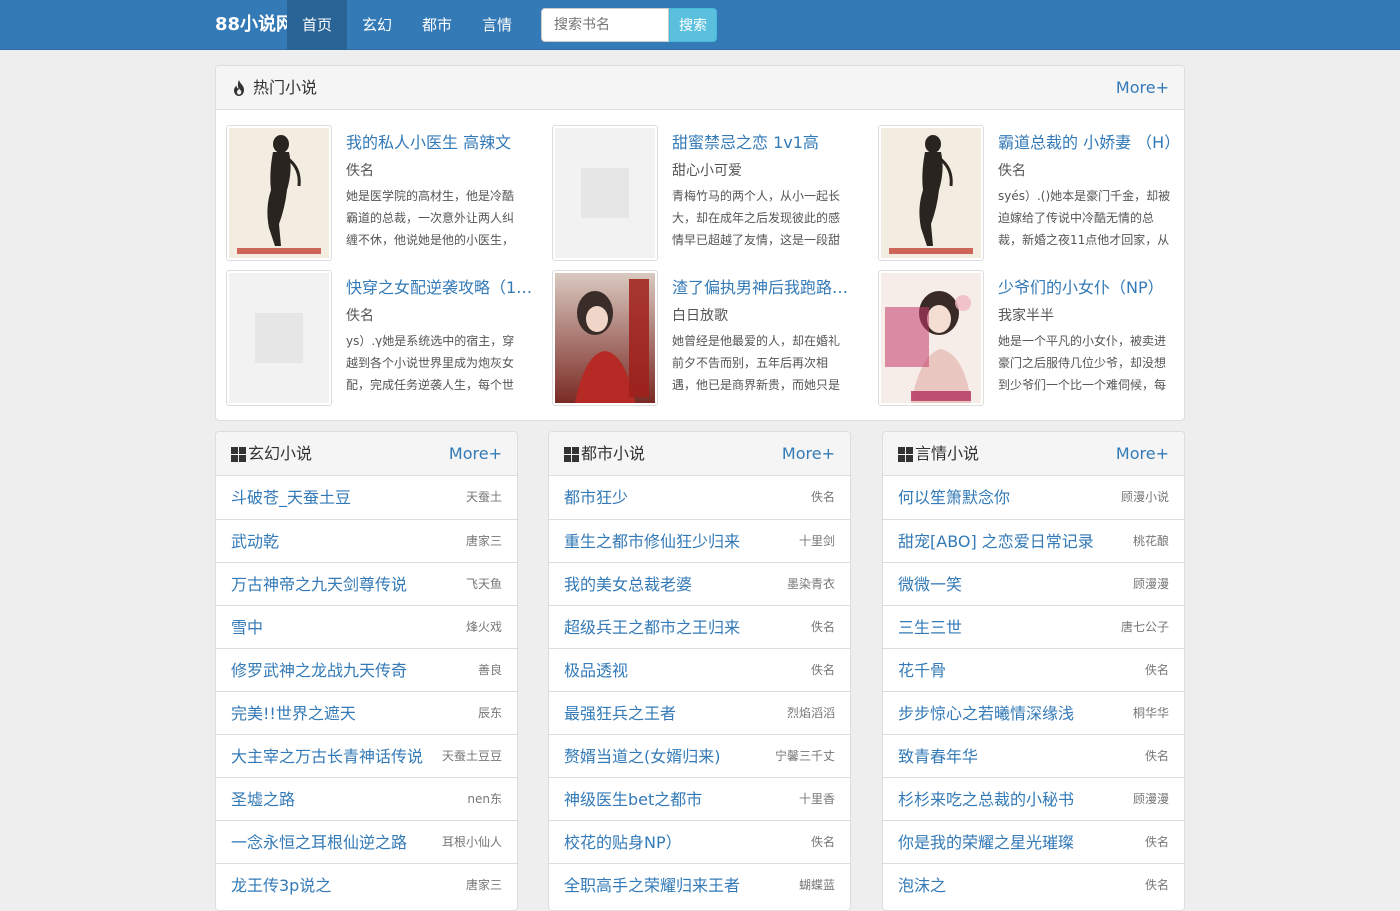  What do you see at coordinates (938, 756) in the screenshot?
I see `list-item-title: 致青春年华` at bounding box center [938, 756].